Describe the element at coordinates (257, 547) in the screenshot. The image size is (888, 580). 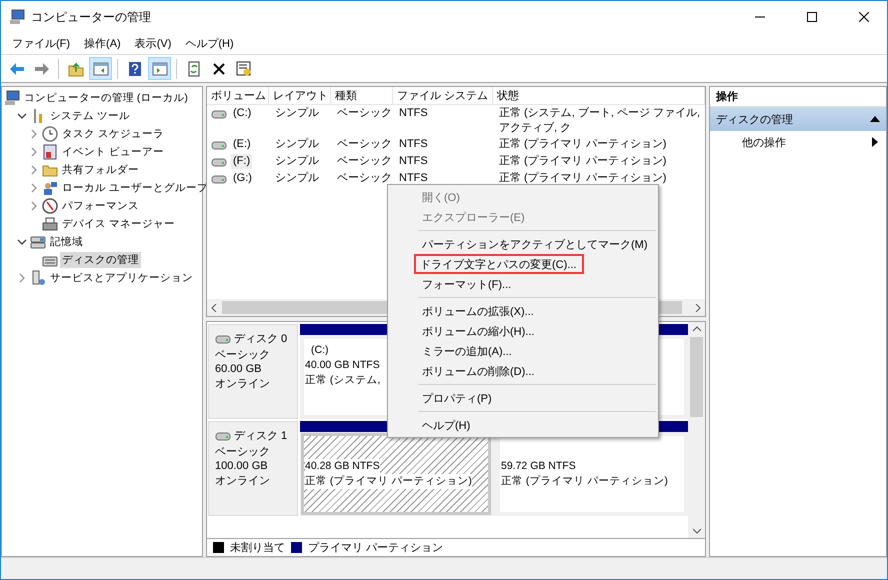
I see `legend-label: 未割り当て` at that location.